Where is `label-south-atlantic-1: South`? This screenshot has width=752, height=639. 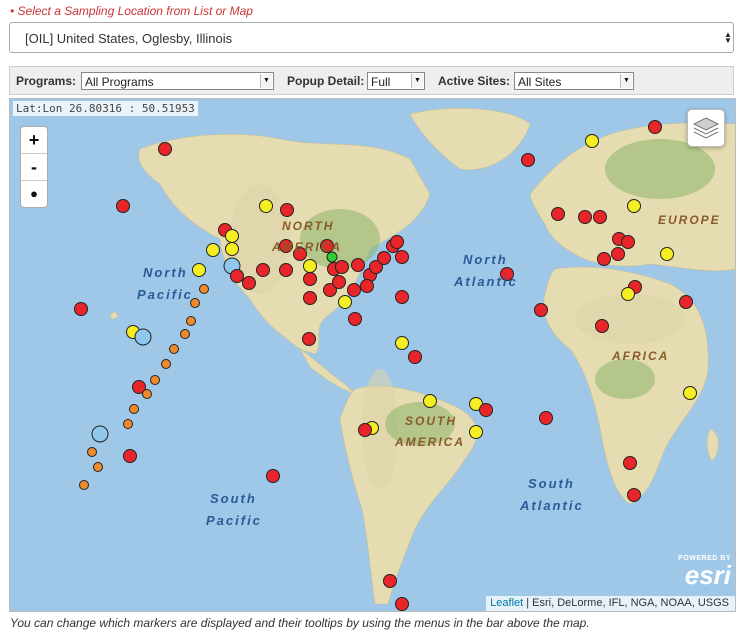
label-south-atlantic-1: South is located at coordinates (551, 483).